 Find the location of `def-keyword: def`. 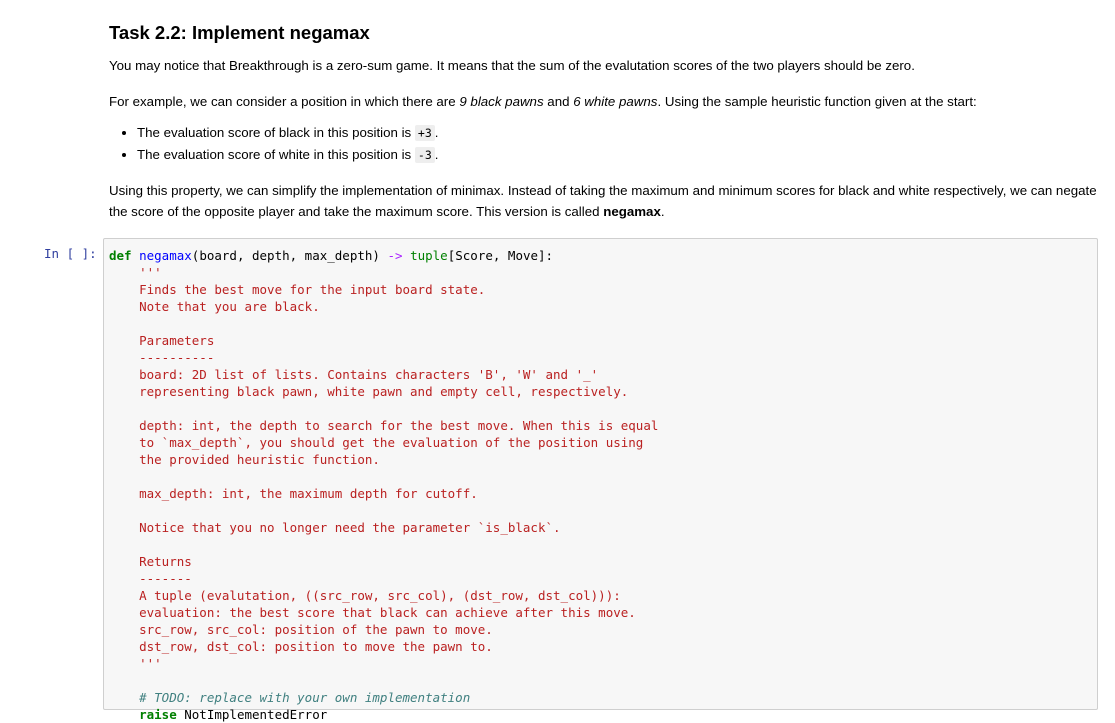

def-keyword: def is located at coordinates (120, 255).